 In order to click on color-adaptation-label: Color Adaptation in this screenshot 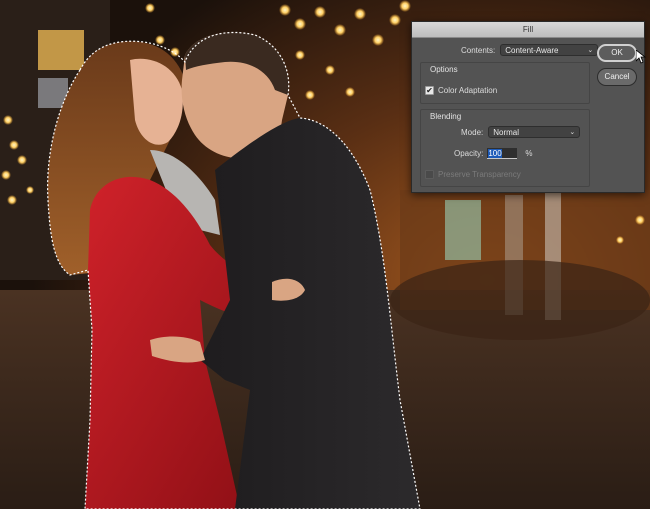, I will do `click(468, 90)`.